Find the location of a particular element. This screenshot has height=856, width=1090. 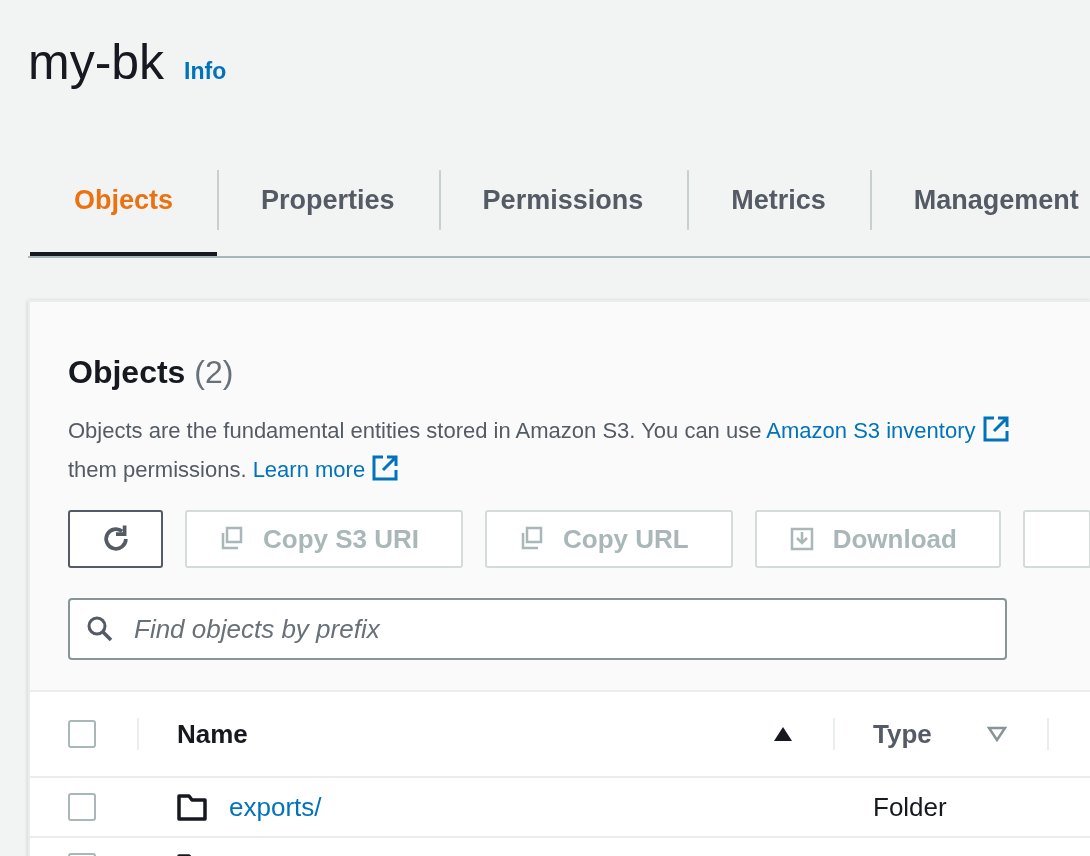

info-link: Info is located at coordinates (205, 71).